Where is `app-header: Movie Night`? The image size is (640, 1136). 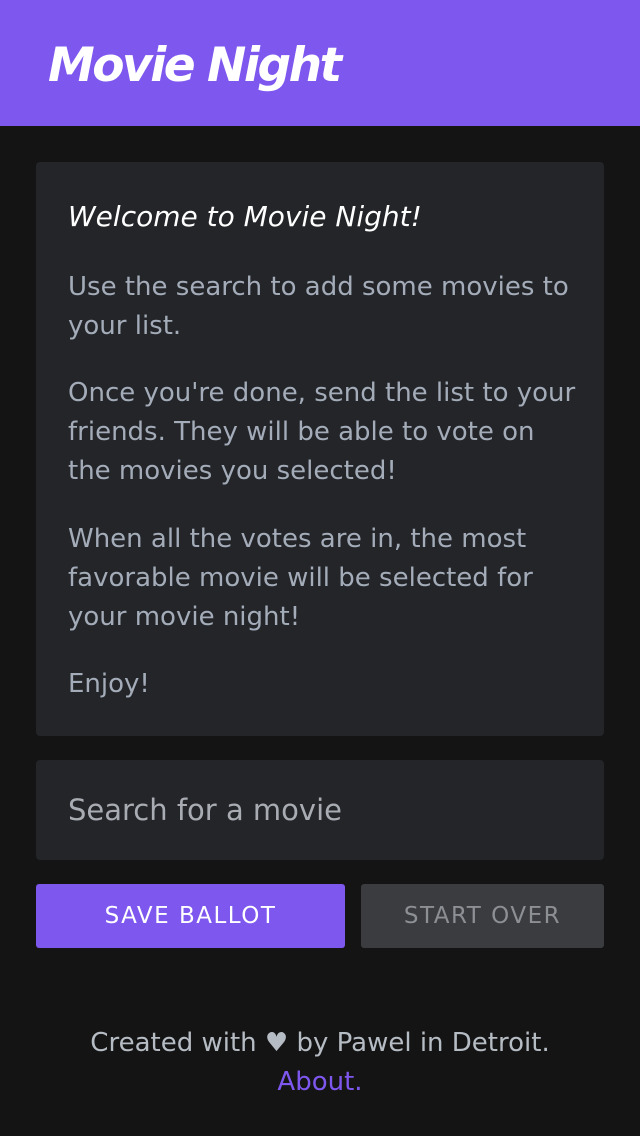 app-header: Movie Night is located at coordinates (320, 63).